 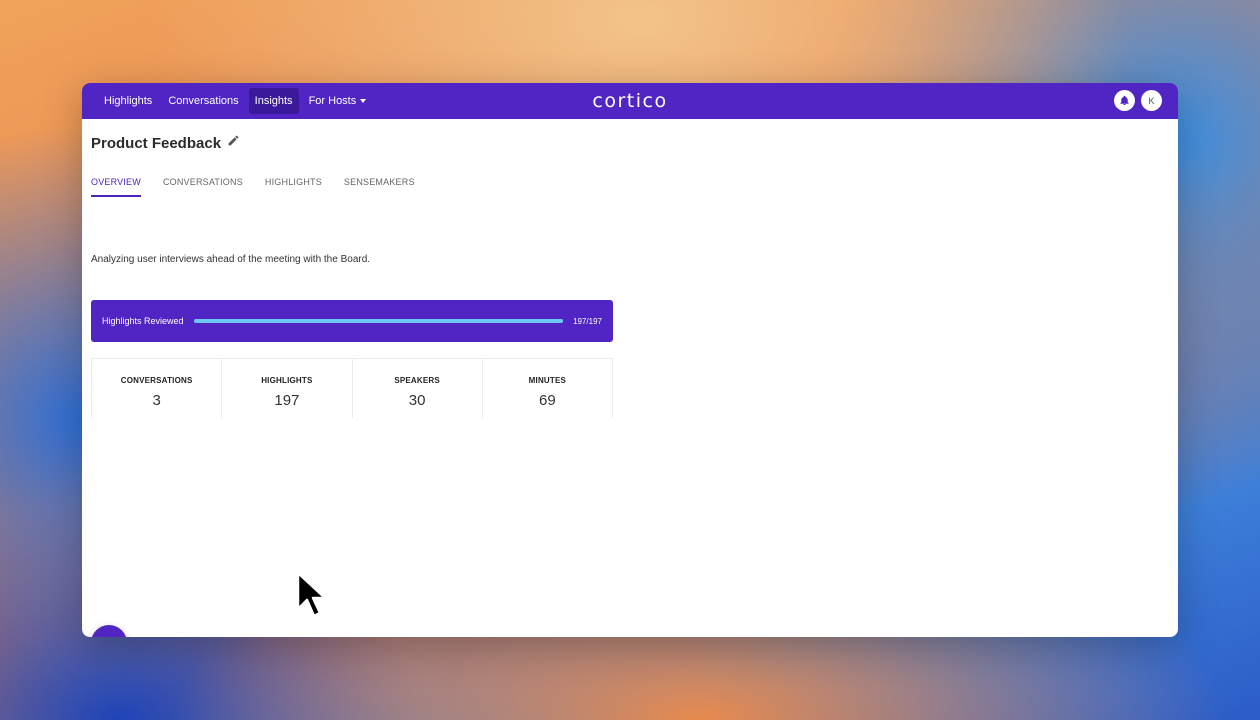 I want to click on pencil-icon, so click(x=233, y=140).